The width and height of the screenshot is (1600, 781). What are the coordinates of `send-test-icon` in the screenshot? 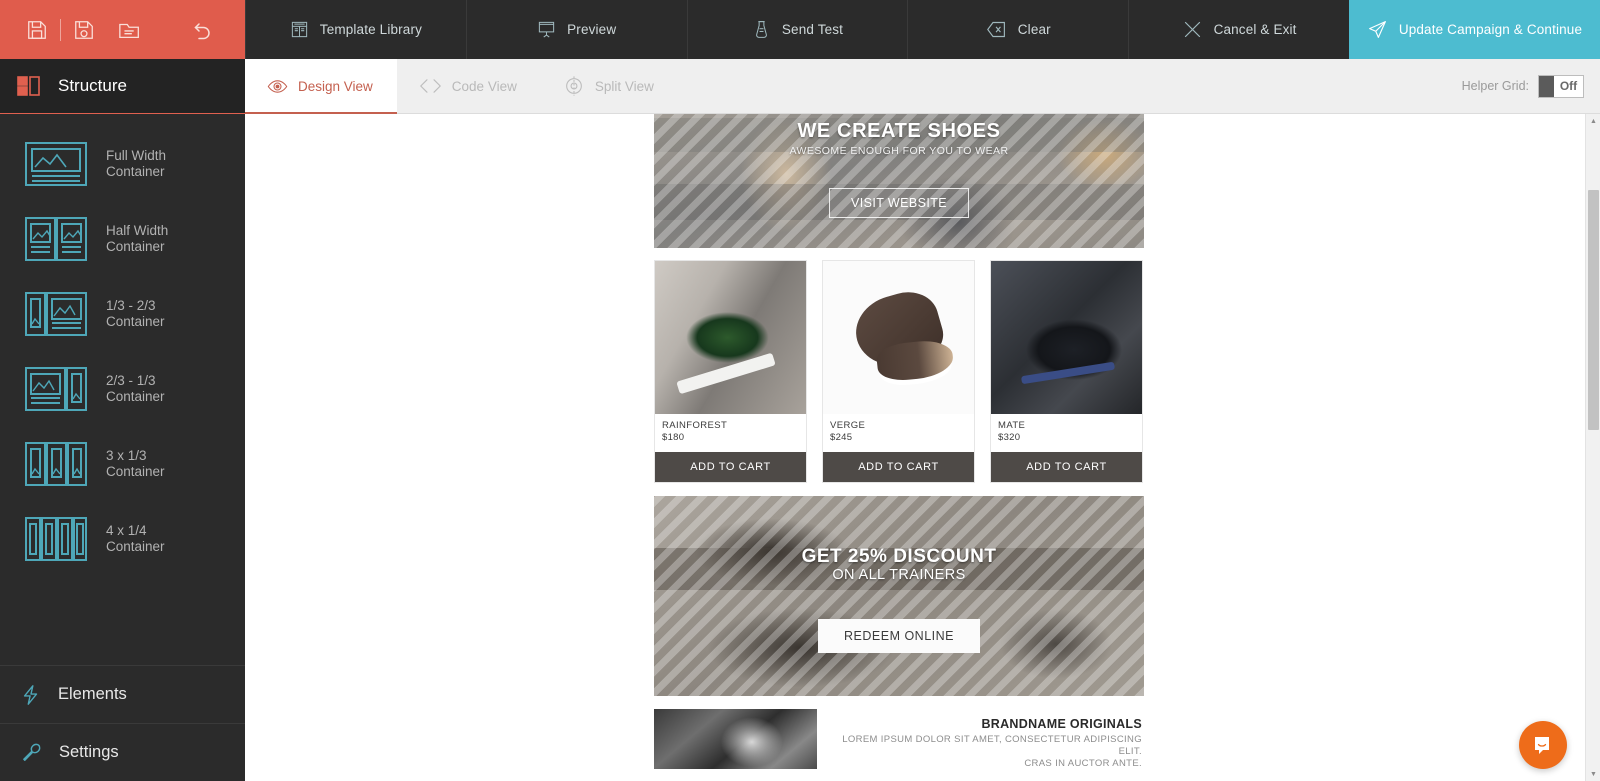 It's located at (761, 29).